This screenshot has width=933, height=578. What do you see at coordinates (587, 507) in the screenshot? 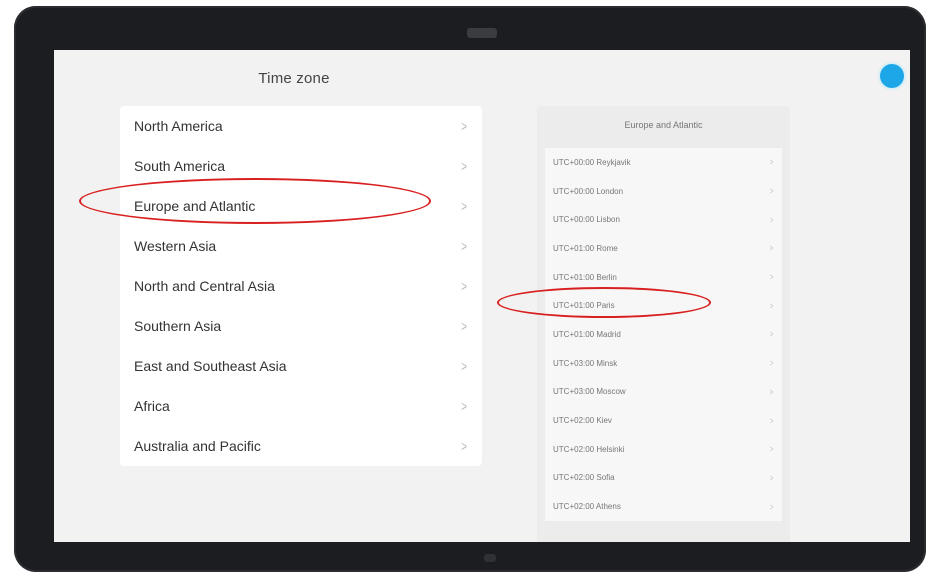
I see `city-label: UTC+02:00 Athens` at bounding box center [587, 507].